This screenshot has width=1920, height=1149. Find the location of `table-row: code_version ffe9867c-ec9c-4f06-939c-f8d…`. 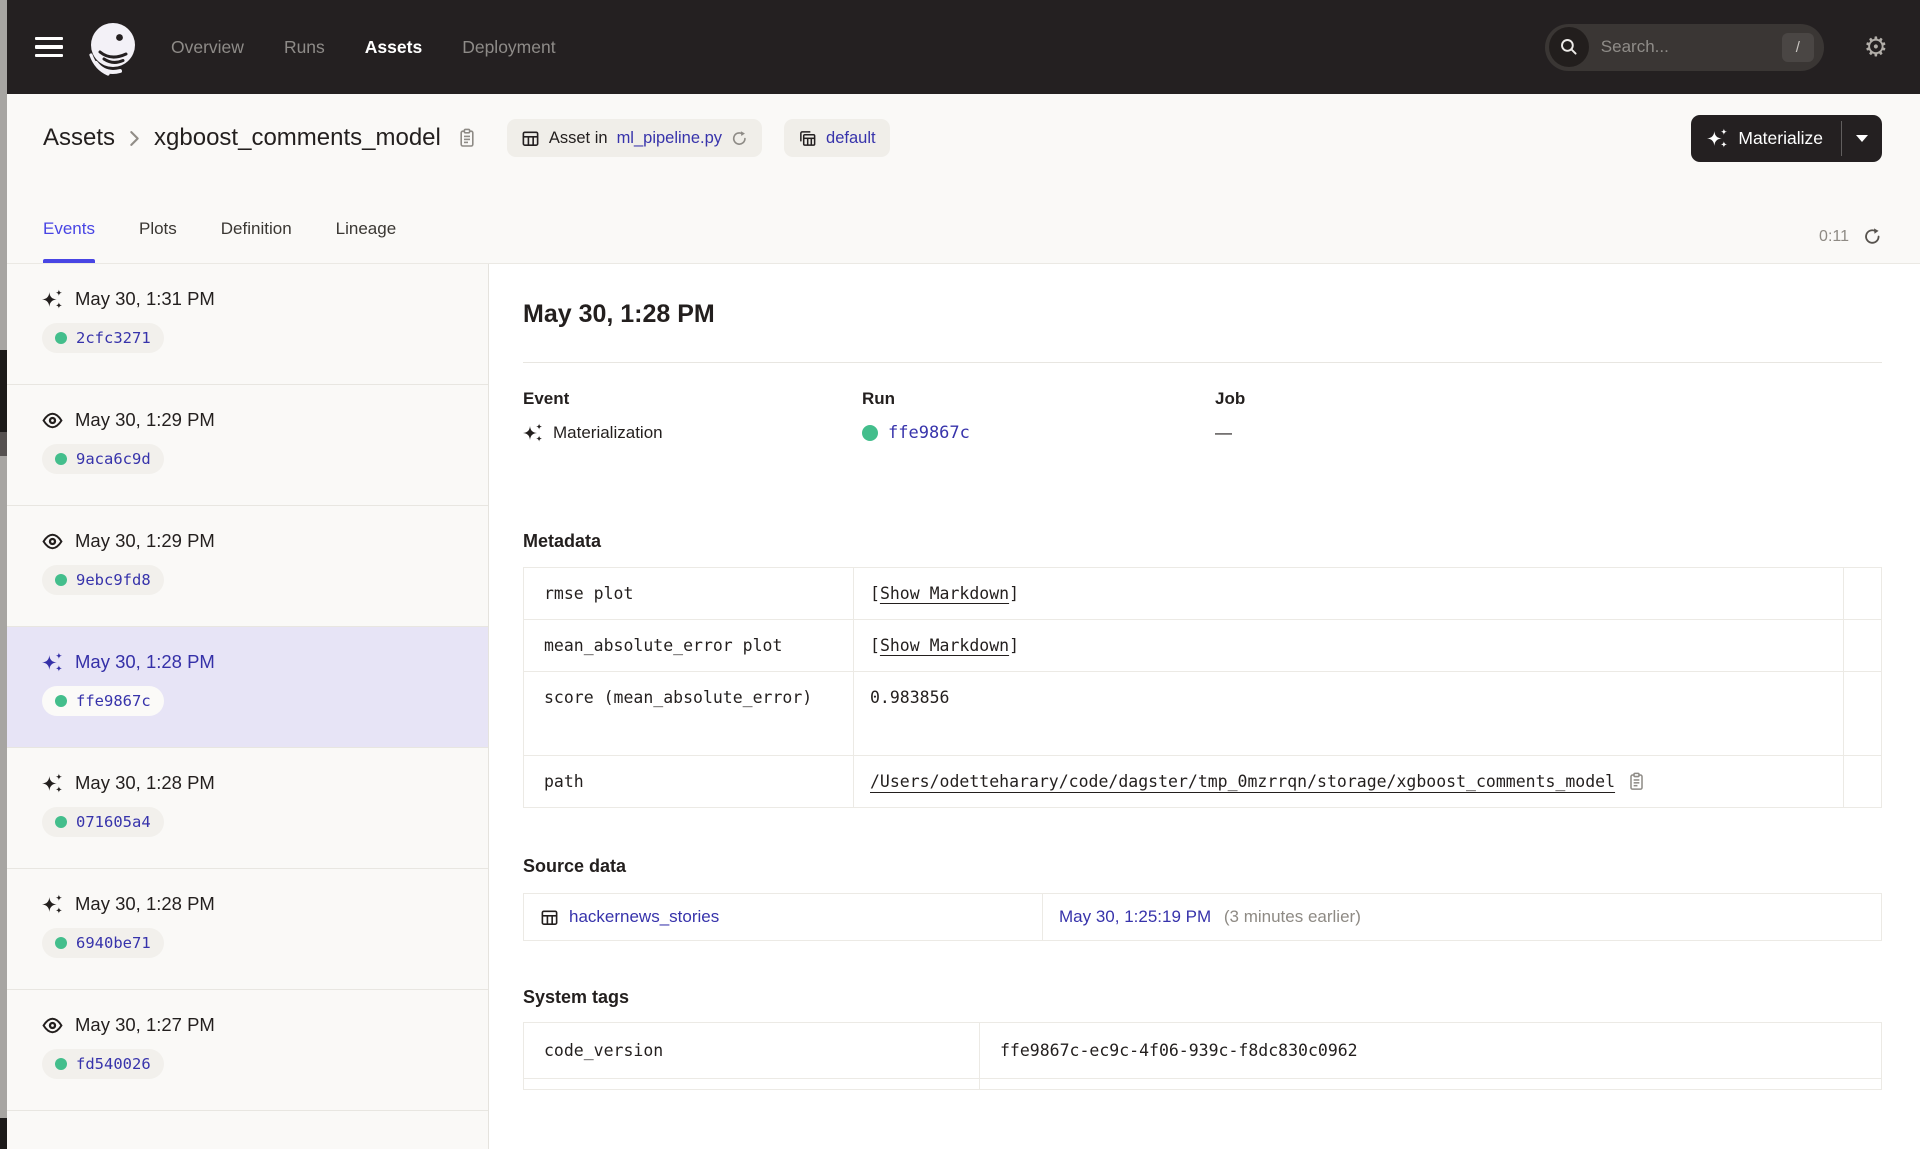

table-row: code_version ffe9867c-ec9c-4f06-939c-f8d… is located at coordinates (1202, 1050).